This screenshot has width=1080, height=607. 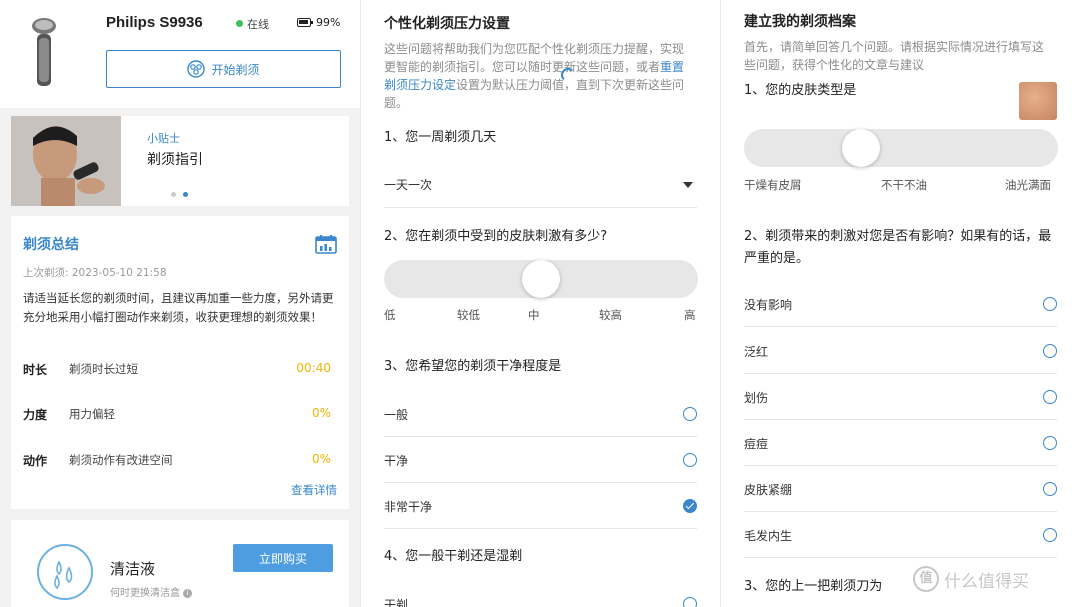 I want to click on watermark-text: 什么值得买, so click(x=986, y=581).